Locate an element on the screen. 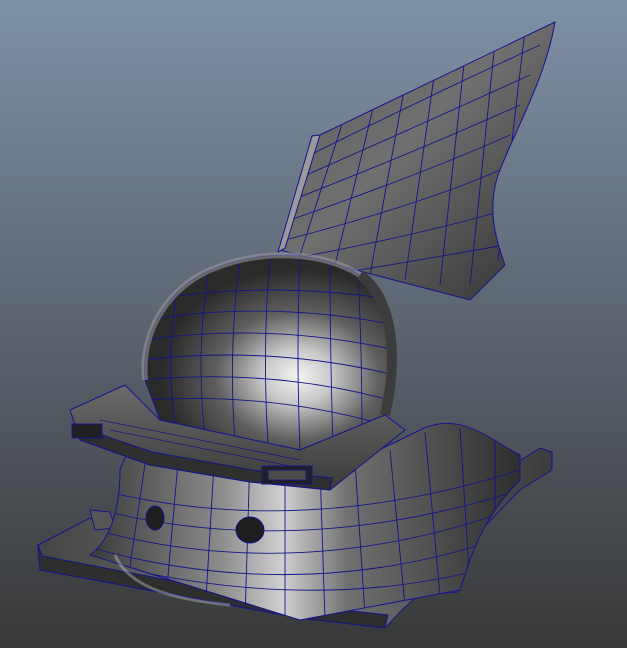  vent-hole-left is located at coordinates (155, 518).